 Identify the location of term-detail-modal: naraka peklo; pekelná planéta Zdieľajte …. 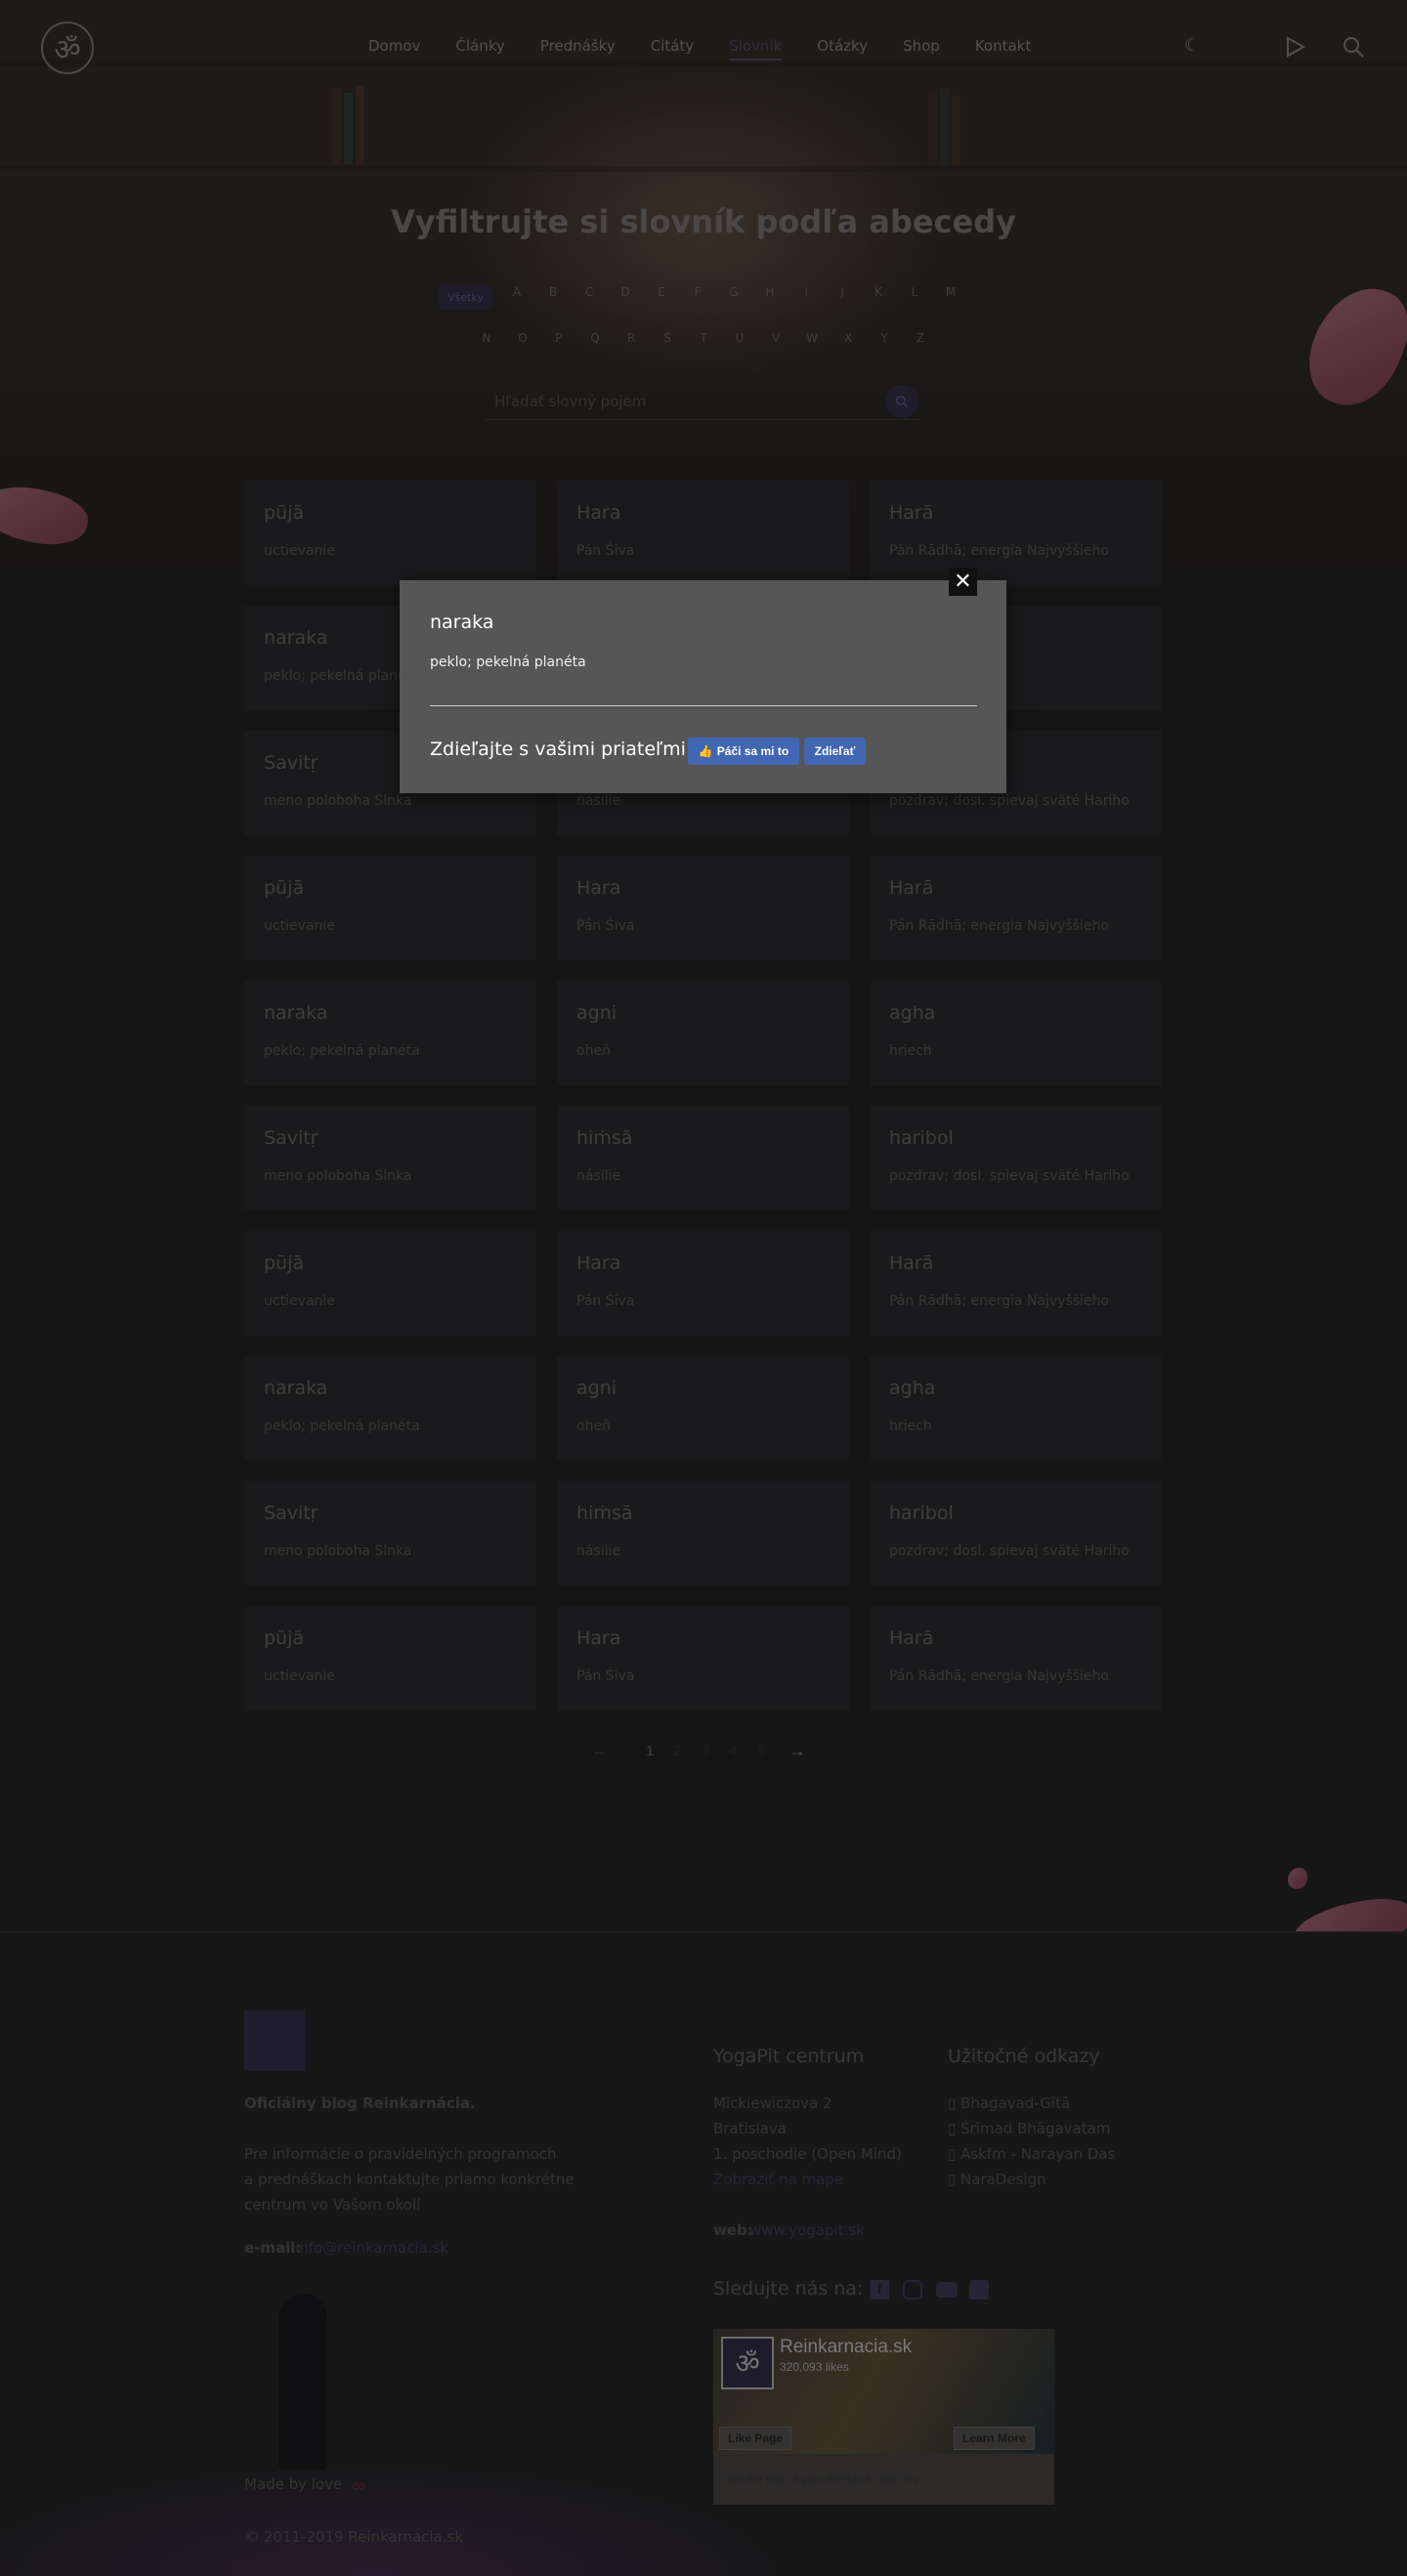
(703, 686).